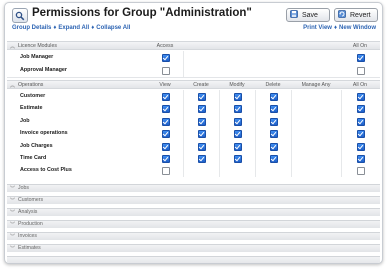 The image size is (387, 270). Describe the element at coordinates (237, 85) in the screenshot. I see `column-header-modify: Modify` at that location.